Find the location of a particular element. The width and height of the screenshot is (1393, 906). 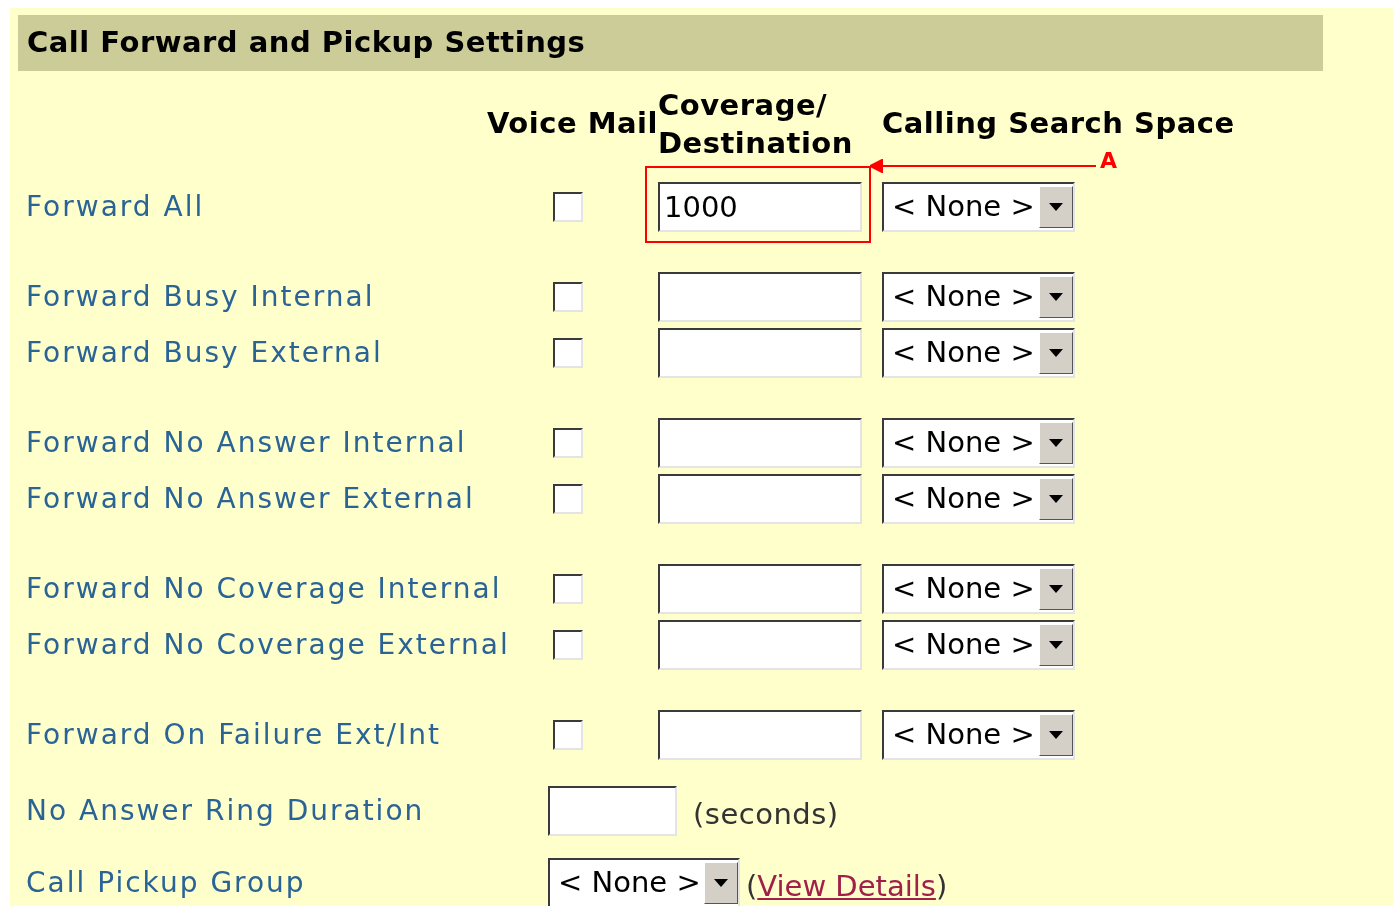

field-label: No Answer Ring Duration is located at coordinates (225, 811).